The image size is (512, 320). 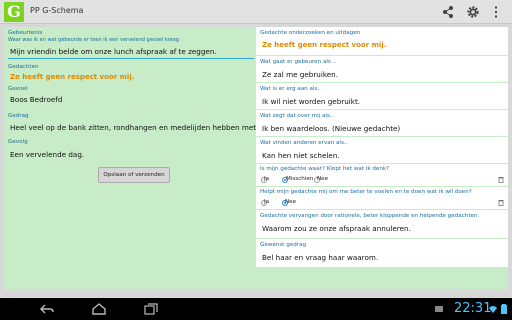 What do you see at coordinates (300, 74) in the screenshot?
I see `q1-field: Ze zal me gebruiken.` at bounding box center [300, 74].